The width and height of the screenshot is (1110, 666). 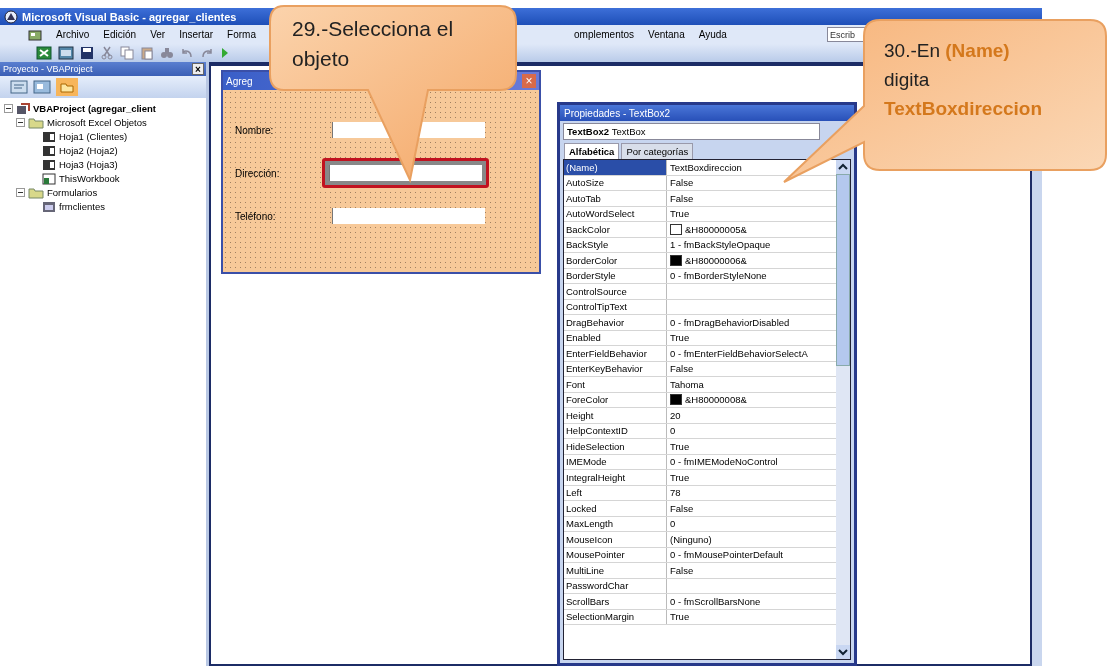 What do you see at coordinates (88, 164) in the screenshot?
I see `tree-item: Hoja3 (Hoja3)` at bounding box center [88, 164].